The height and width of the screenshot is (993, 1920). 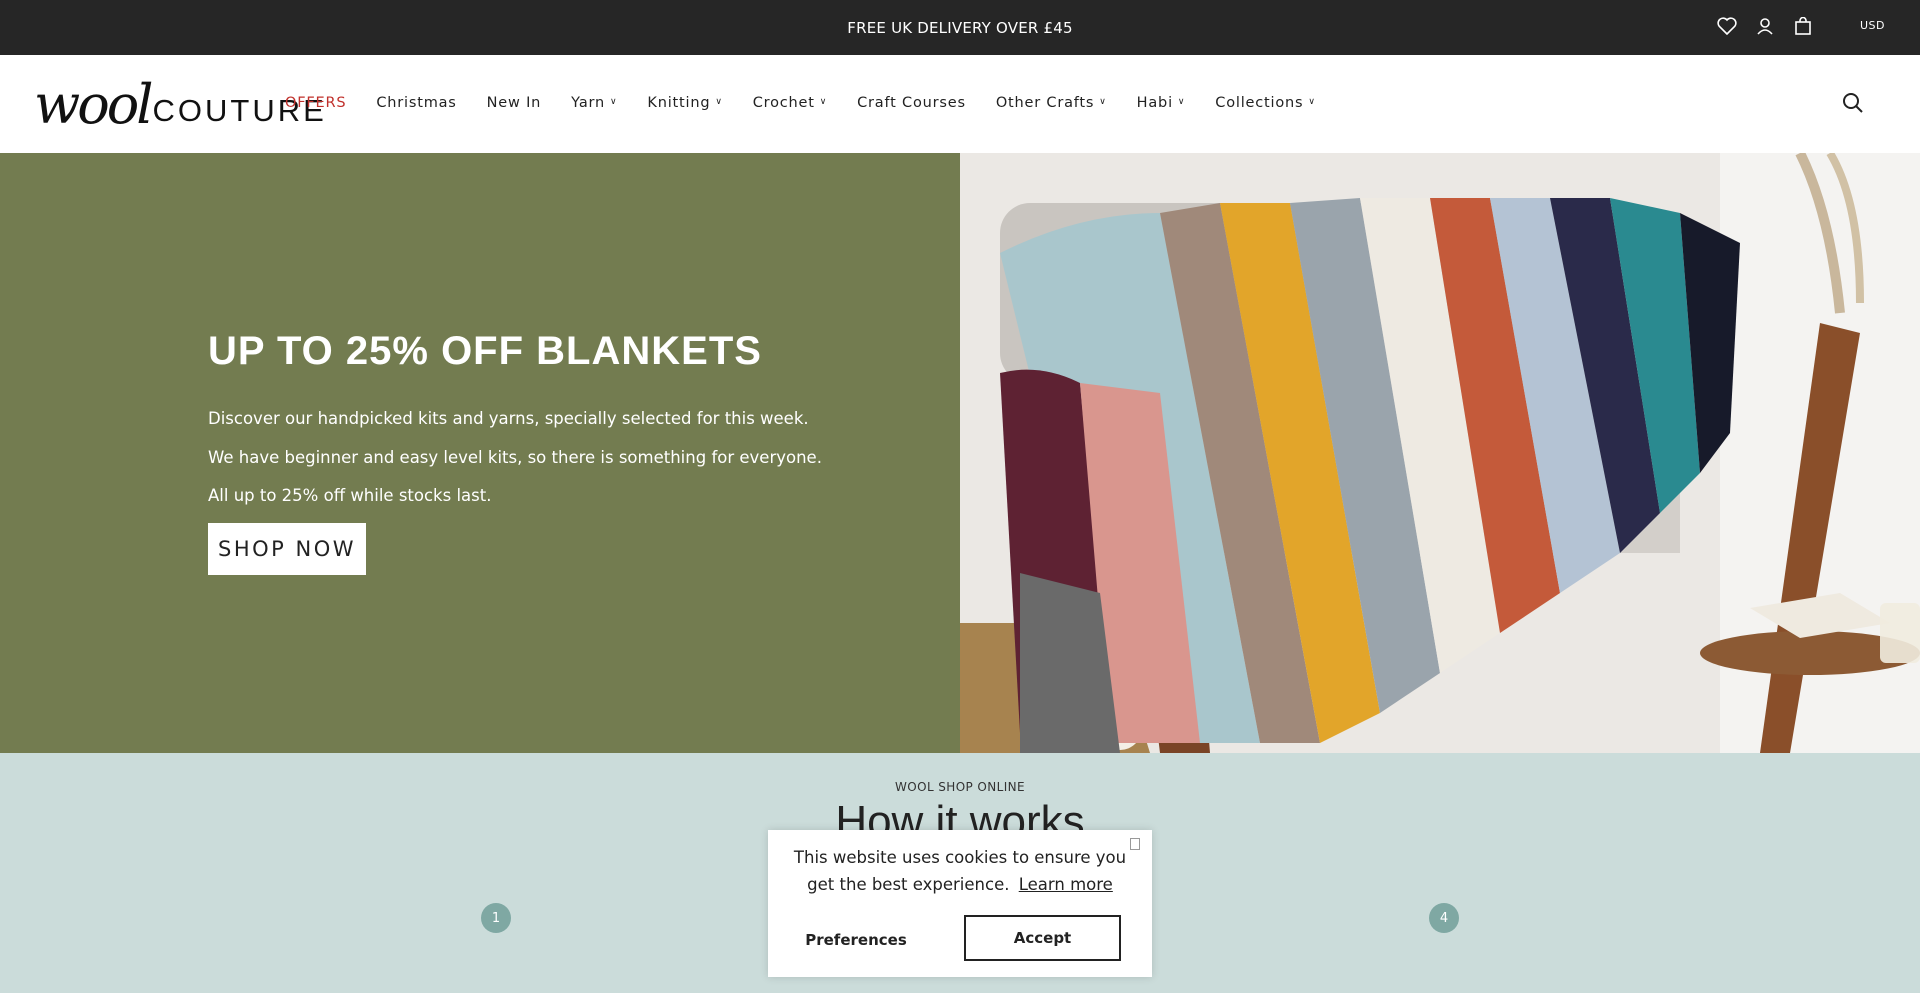 What do you see at coordinates (514, 103) in the screenshot?
I see `nav-item-new-in: New In` at bounding box center [514, 103].